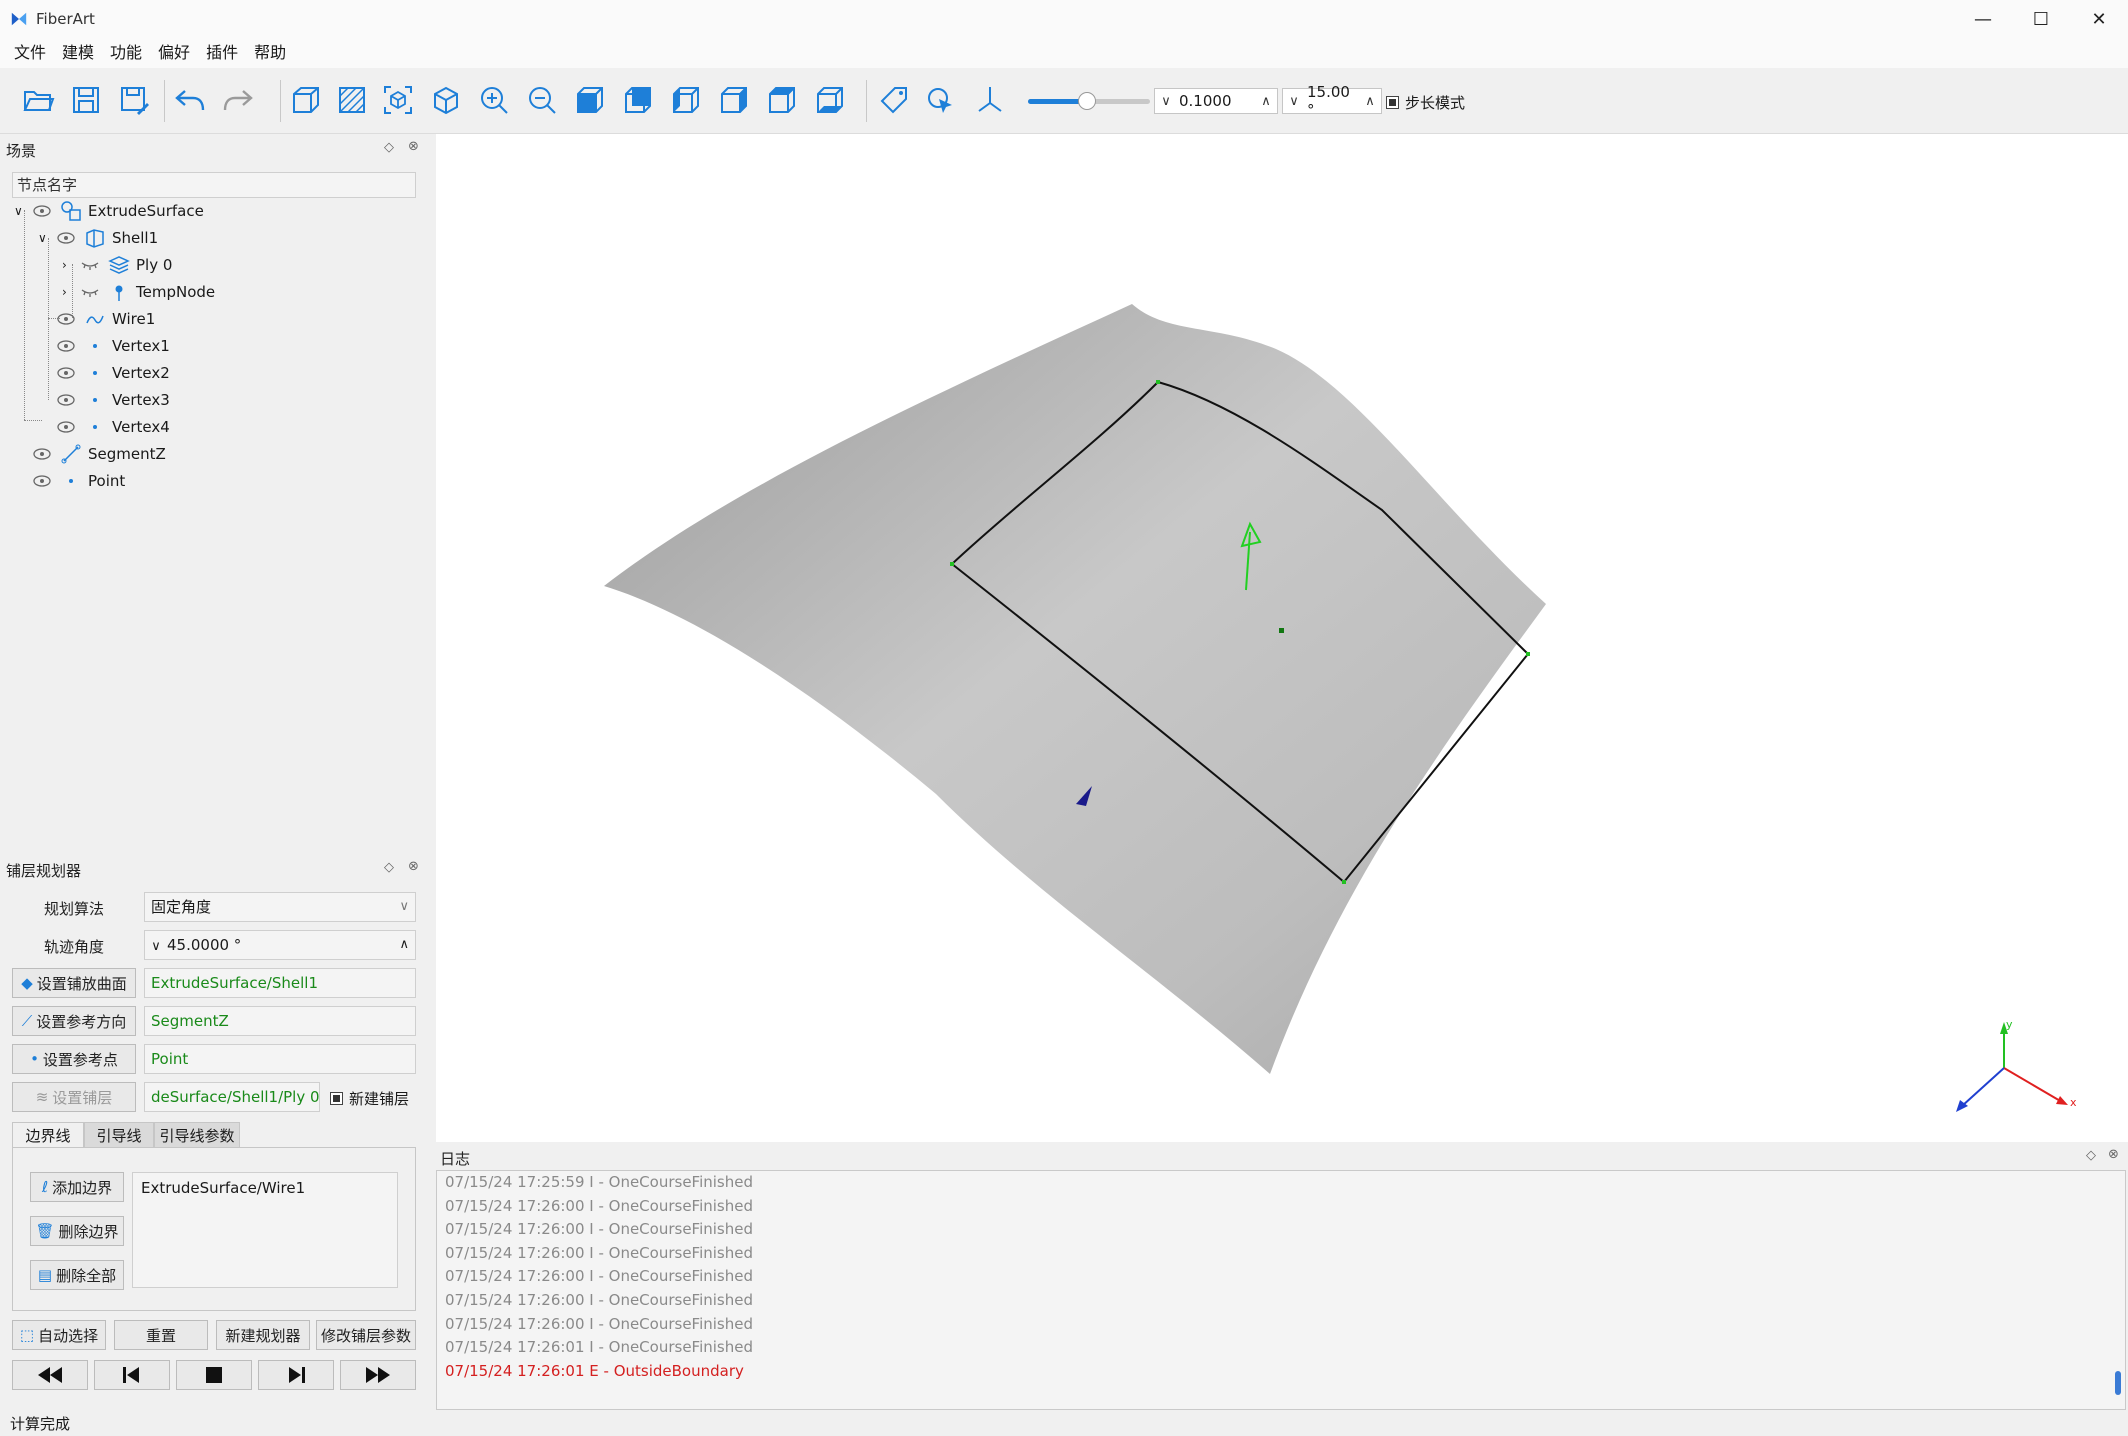 The height and width of the screenshot is (1436, 2128). Describe the element at coordinates (734, 100) in the screenshot. I see `view-right-button` at that location.